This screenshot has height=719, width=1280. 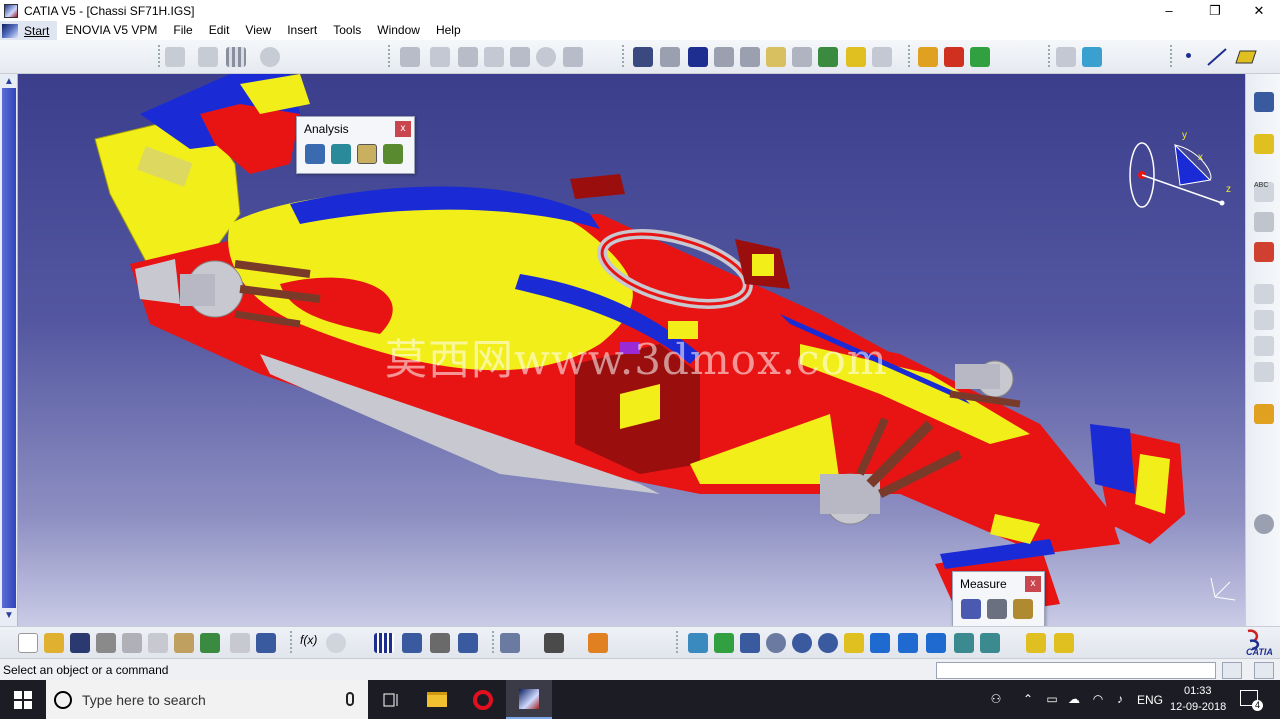 What do you see at coordinates (347, 30) in the screenshot?
I see `menu-tools: Tools` at bounding box center [347, 30].